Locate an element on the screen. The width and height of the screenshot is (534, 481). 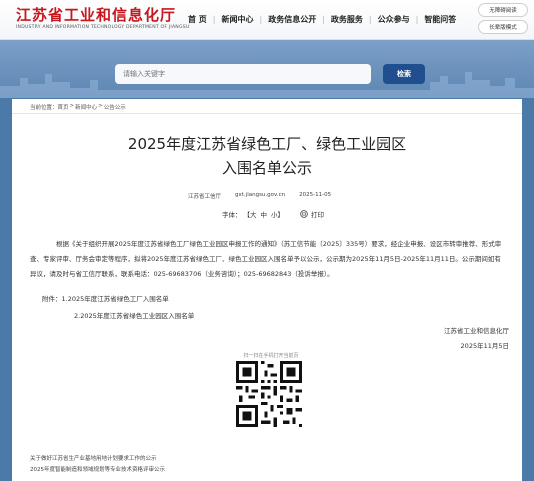
font-size-small: 小】 is located at coordinates (277, 214).